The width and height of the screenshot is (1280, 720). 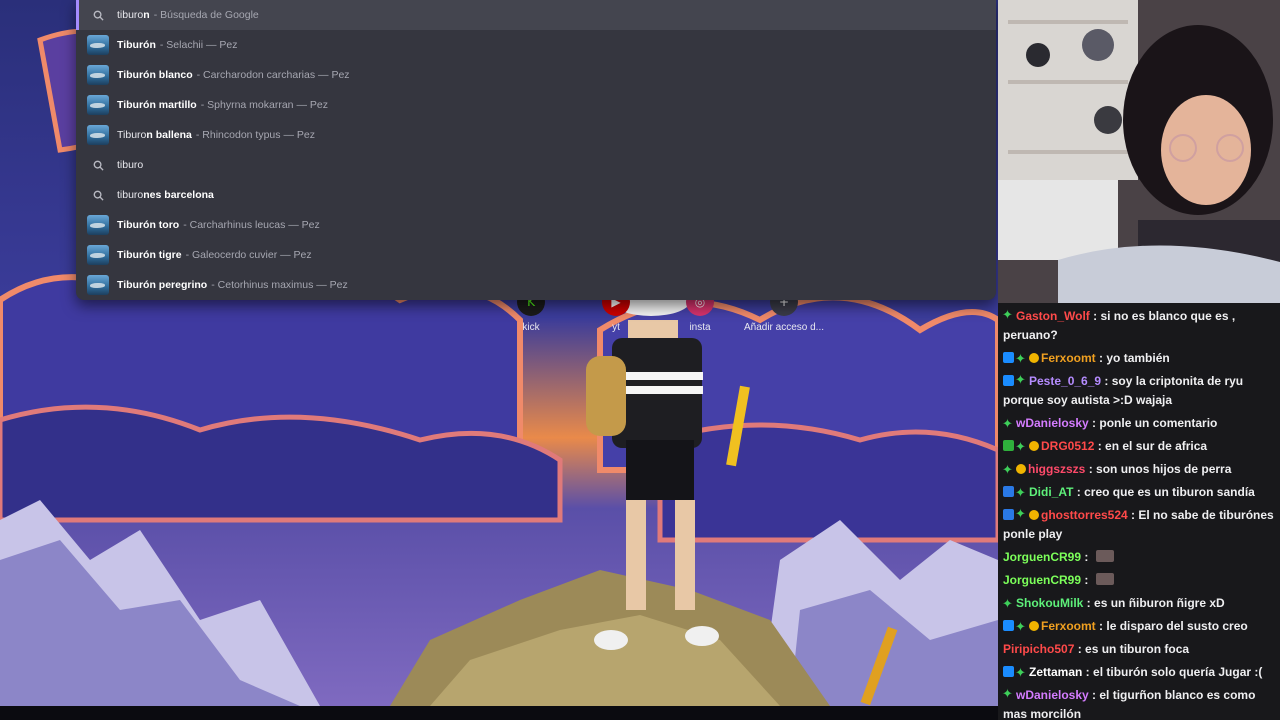 What do you see at coordinates (162, 285) in the screenshot?
I see `suggestion-title: Tiburón peregrino` at bounding box center [162, 285].